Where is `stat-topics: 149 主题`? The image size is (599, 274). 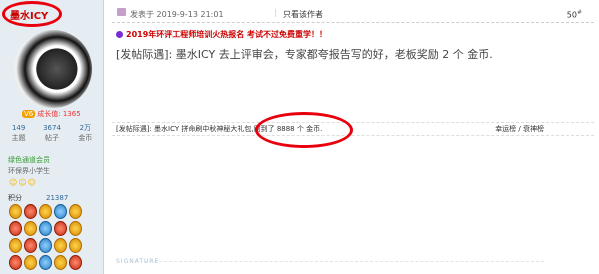 stat-topics: 149 主题 is located at coordinates (18, 133).